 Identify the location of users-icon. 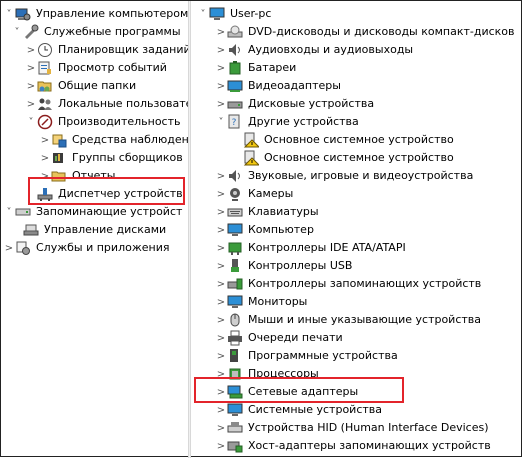
(45, 104).